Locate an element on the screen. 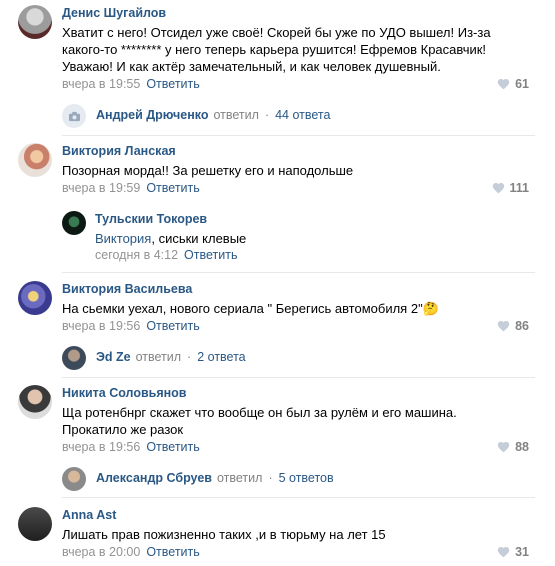 The image size is (555, 566). comment-time: вчера в 20:00 is located at coordinates (101, 552).